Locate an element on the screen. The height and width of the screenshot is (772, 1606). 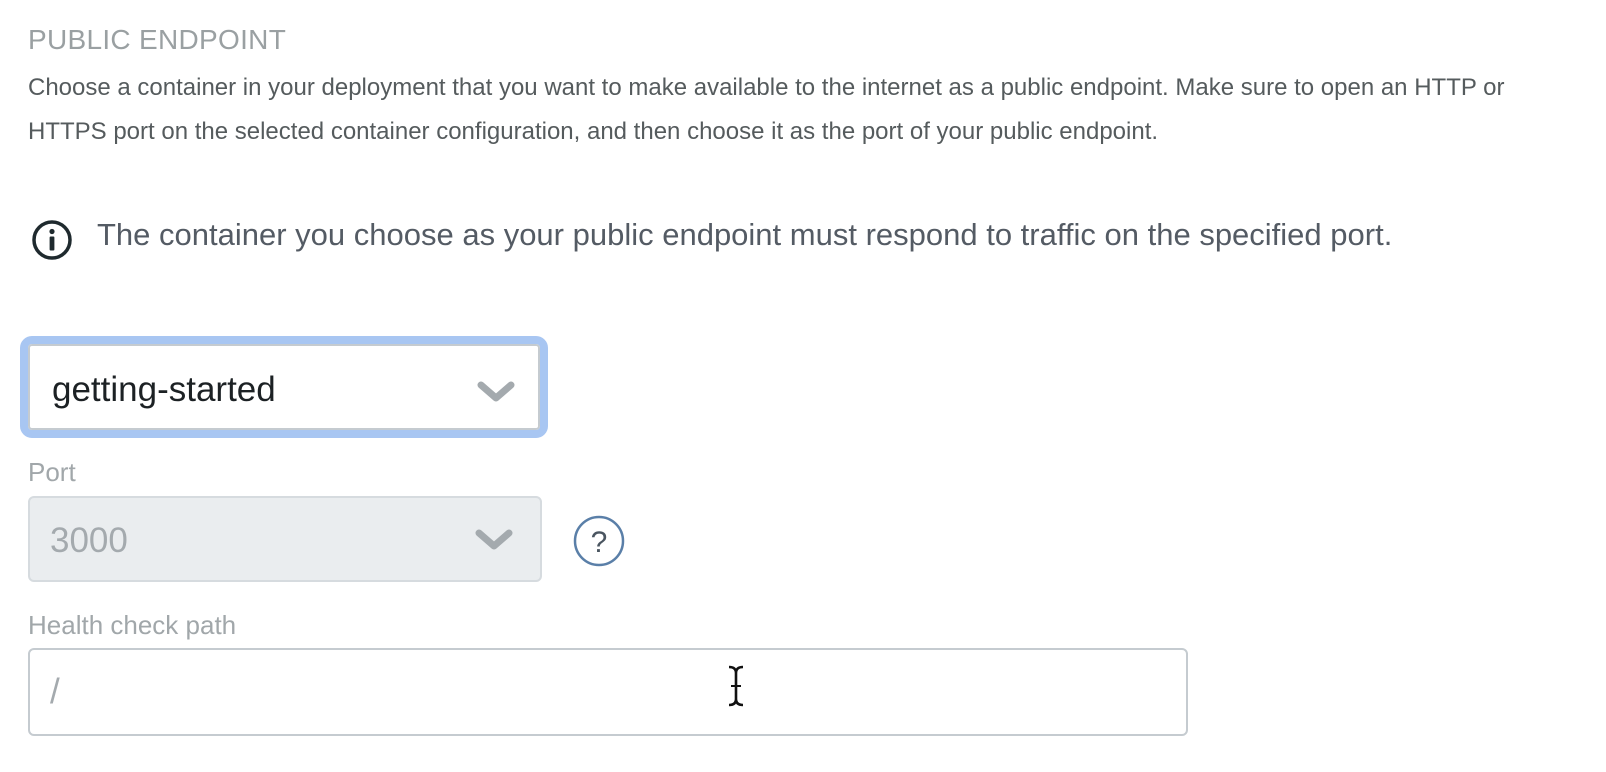
container-select-box: getting-started is located at coordinates (284, 387).